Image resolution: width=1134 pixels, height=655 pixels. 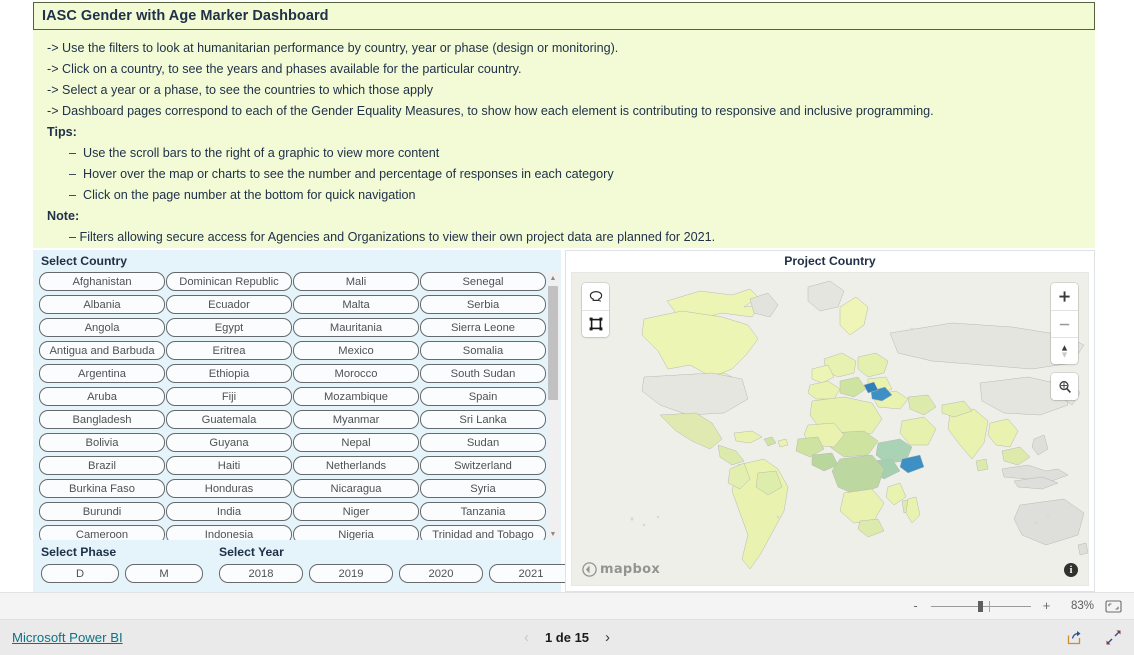 I want to click on country-chip: Dominican Republic, so click(x=229, y=281).